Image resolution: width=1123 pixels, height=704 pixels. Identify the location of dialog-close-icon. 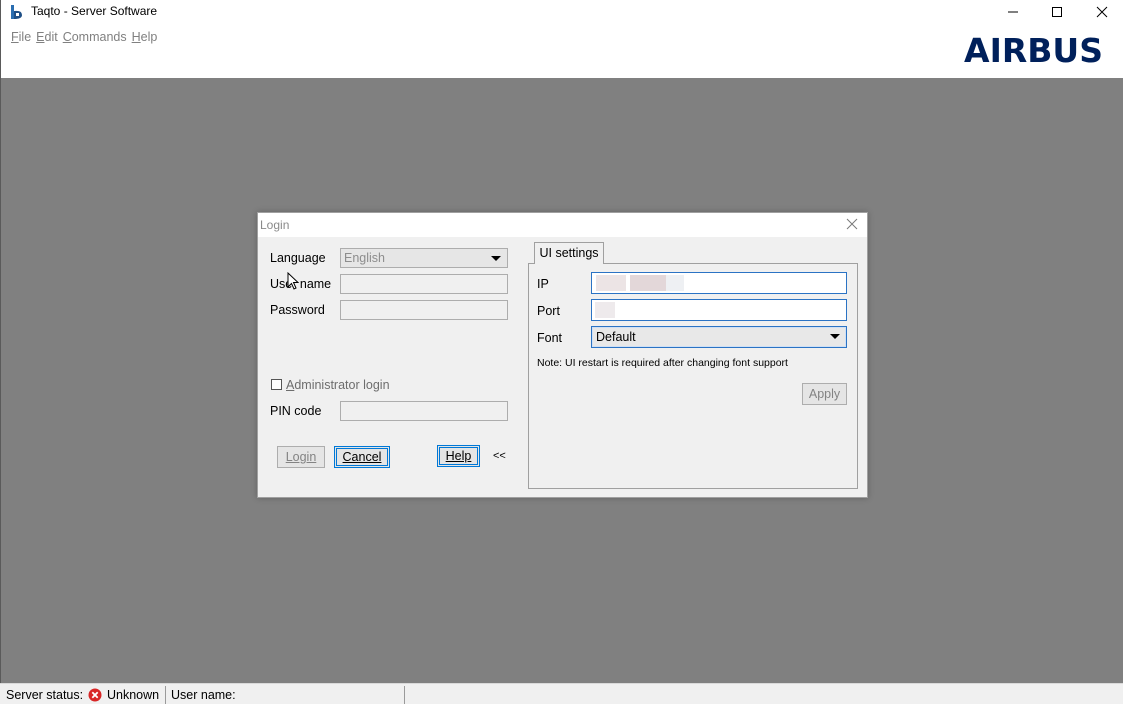
(852, 224).